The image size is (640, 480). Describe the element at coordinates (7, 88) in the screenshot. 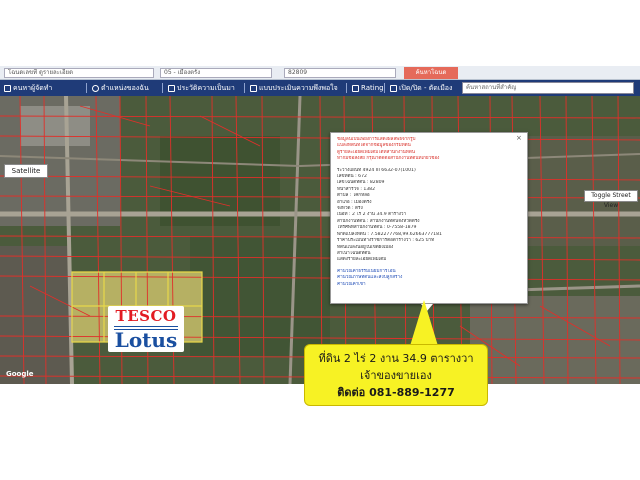

I see `search-icon` at that location.